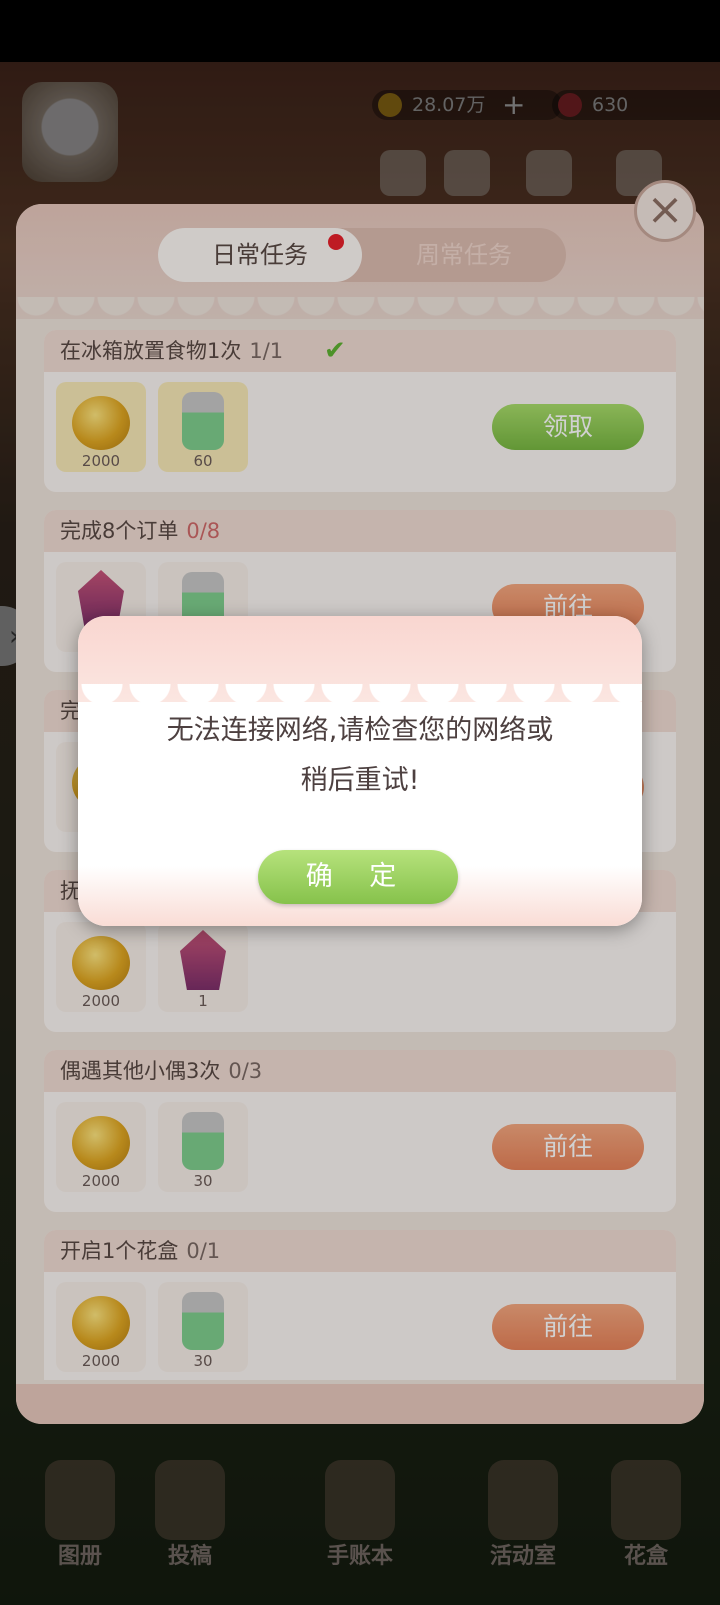  Describe the element at coordinates (360, 780) in the screenshot. I see `dialog-message-line: 稍后重试!` at that location.